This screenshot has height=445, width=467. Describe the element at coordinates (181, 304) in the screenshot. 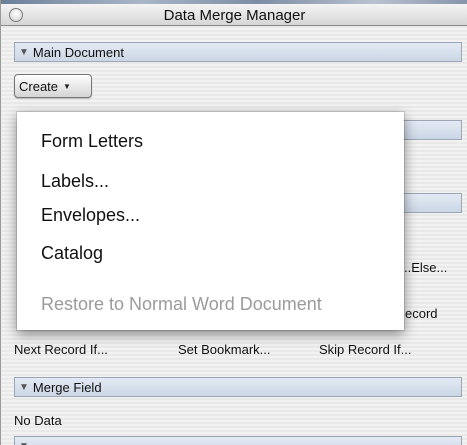

I see `menu-item-restore-normal: Restore to Normal Word Document` at that location.